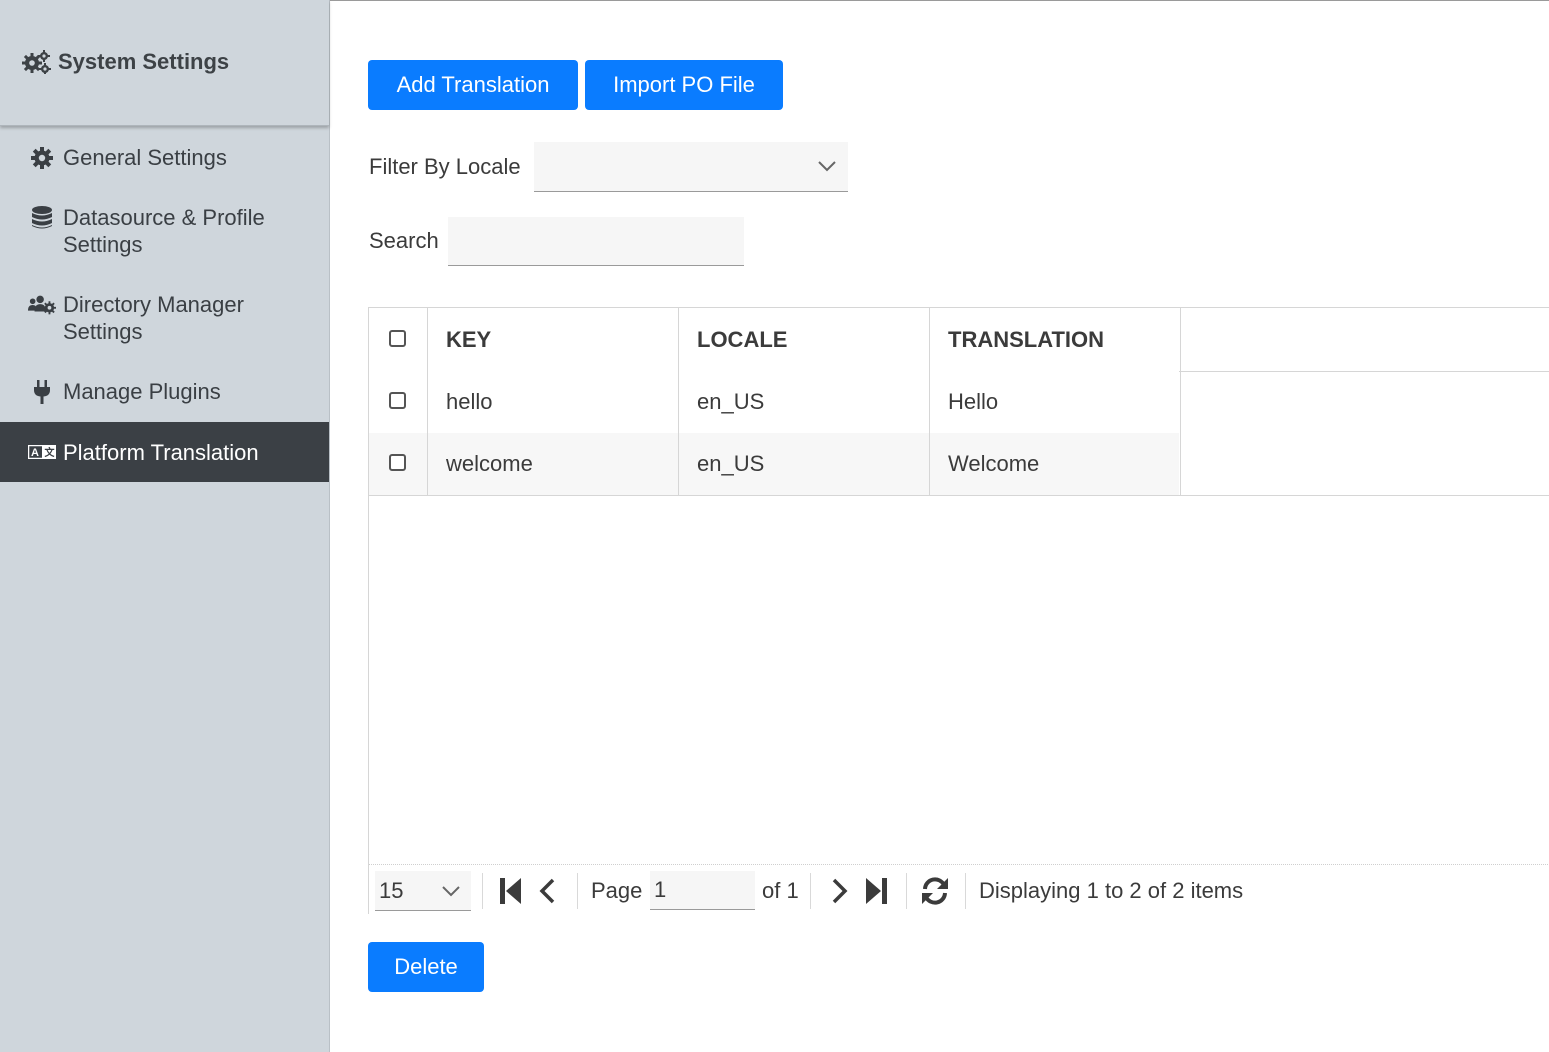  Describe the element at coordinates (142, 391) in the screenshot. I see `sidebar-item-label: Manage Plugins` at that location.